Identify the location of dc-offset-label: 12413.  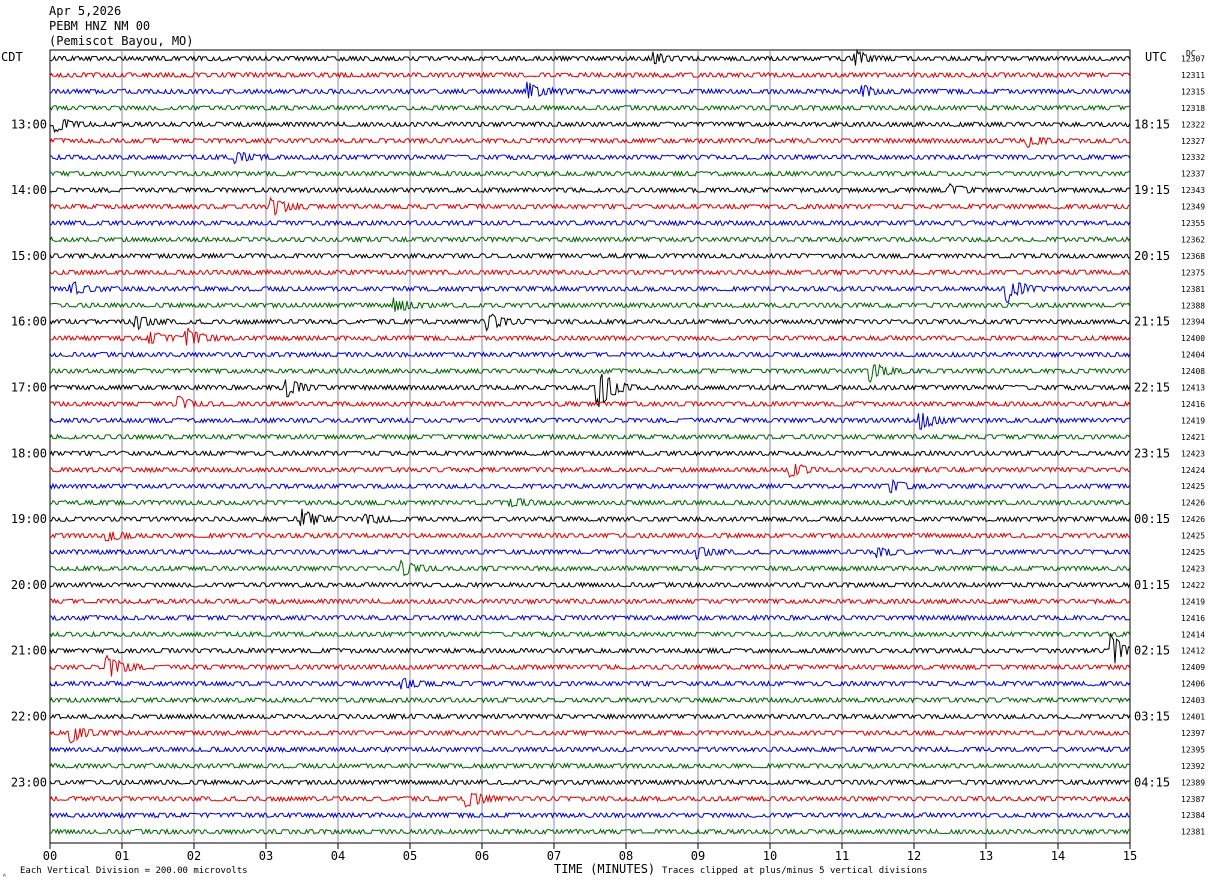
(1193, 388).